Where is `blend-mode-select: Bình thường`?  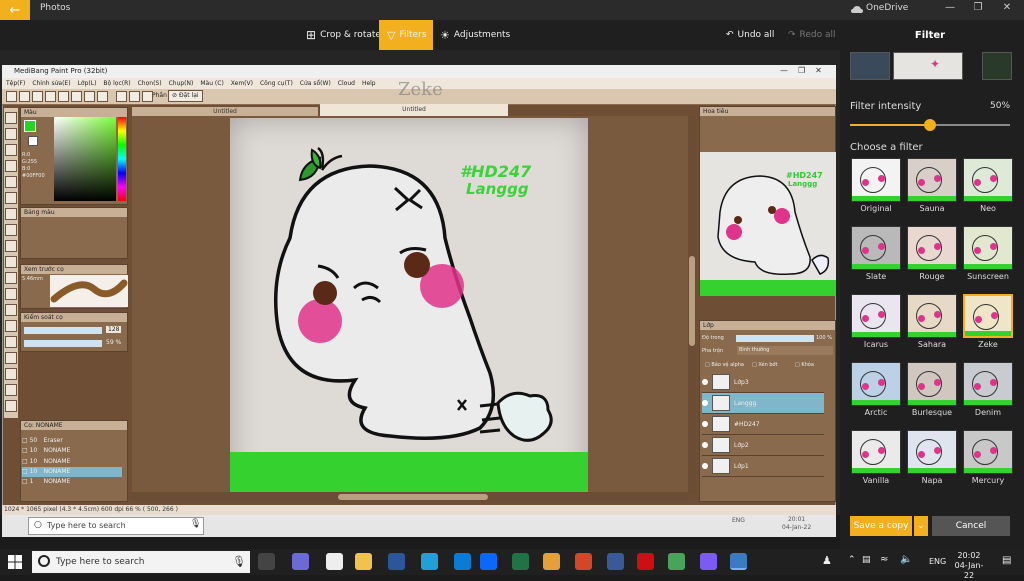 blend-mode-select: Bình thường is located at coordinates (785, 350).